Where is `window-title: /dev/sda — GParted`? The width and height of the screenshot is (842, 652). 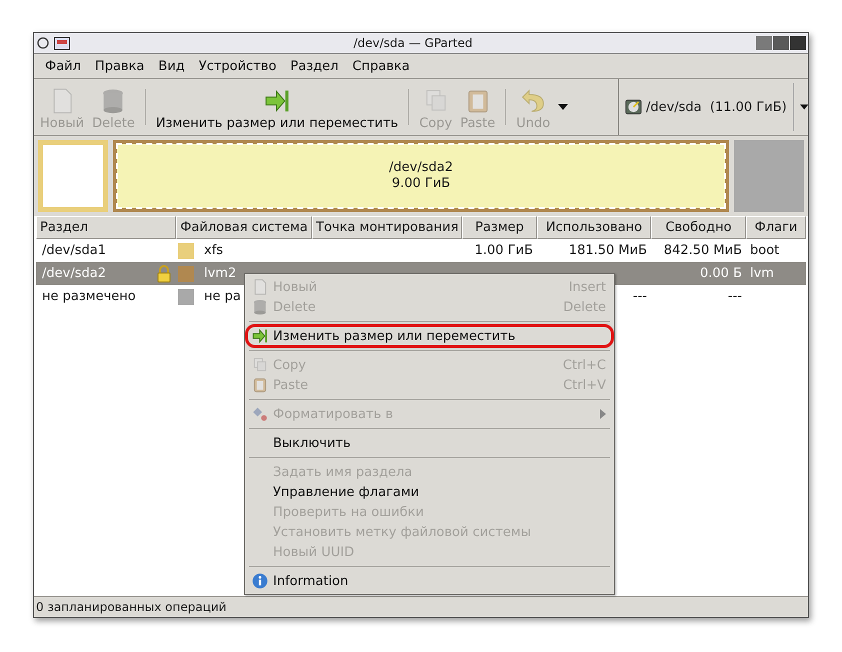 window-title: /dev/sda — GParted is located at coordinates (413, 43).